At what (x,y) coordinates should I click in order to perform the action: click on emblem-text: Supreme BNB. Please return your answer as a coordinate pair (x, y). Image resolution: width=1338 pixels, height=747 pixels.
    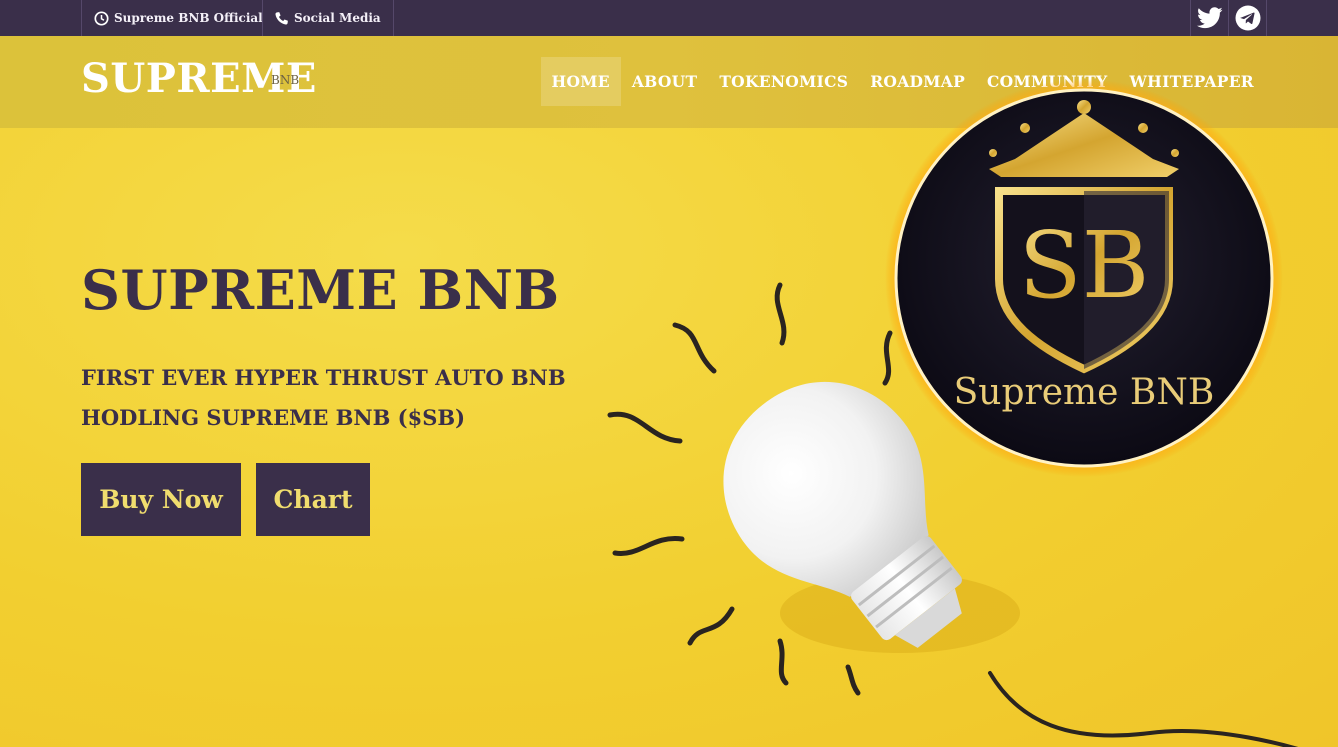
    Looking at the image, I should click on (1084, 392).